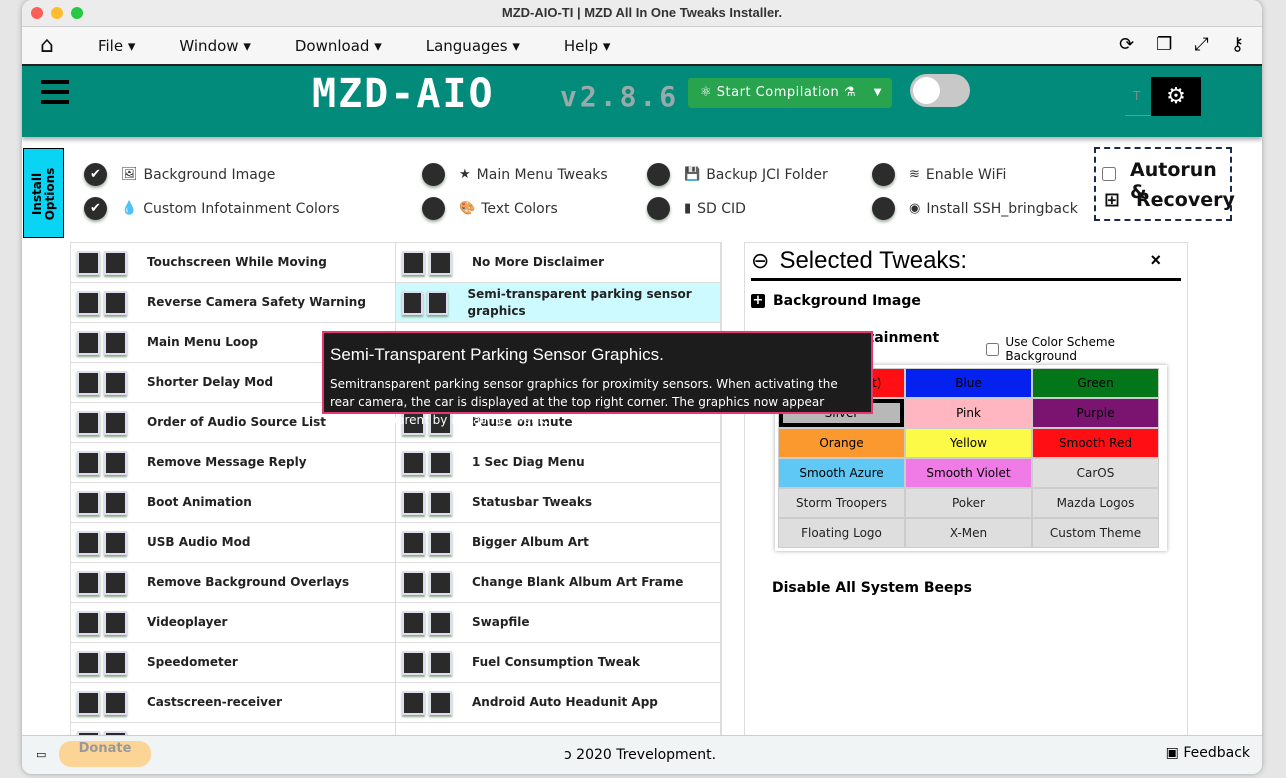  Describe the element at coordinates (116, 46) in the screenshot. I see `menu-file: File ▾` at that location.